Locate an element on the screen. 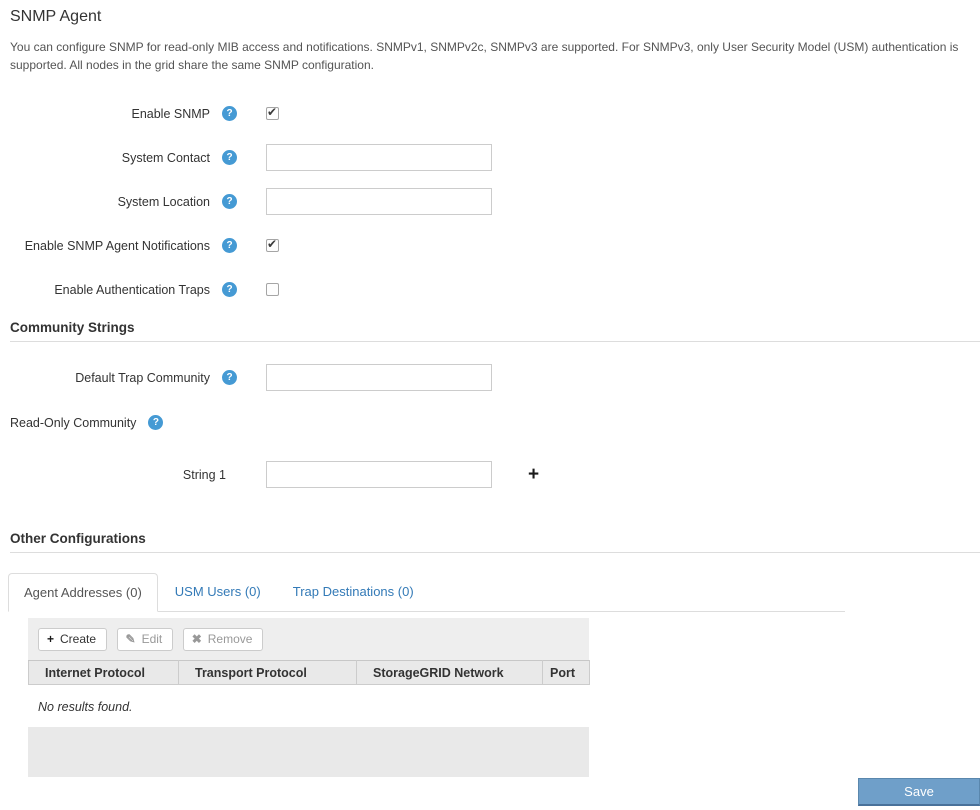 The height and width of the screenshot is (810, 980). system-location-input is located at coordinates (379, 201).